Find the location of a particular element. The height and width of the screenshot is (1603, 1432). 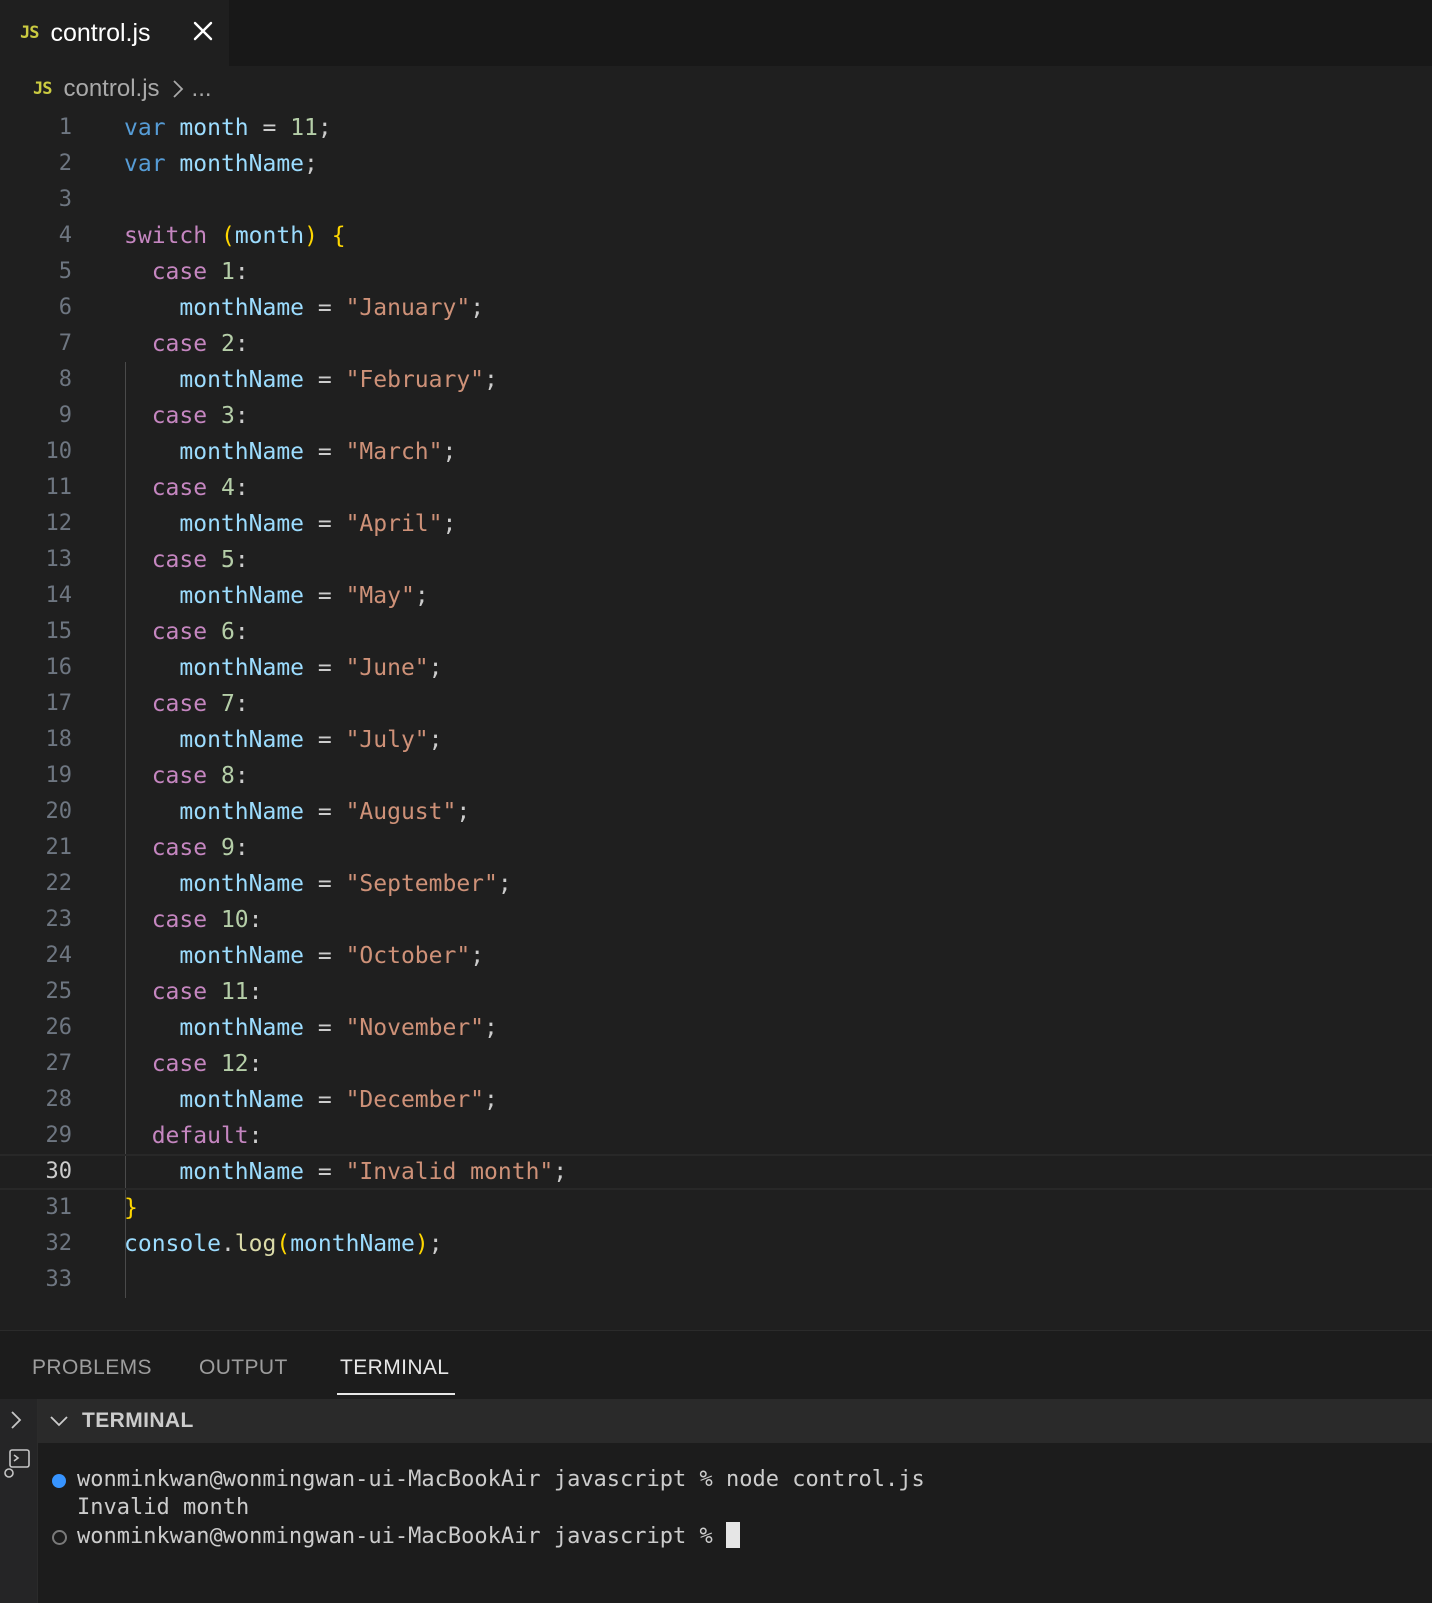

tab-problems: PROBLEMS is located at coordinates (92, 1368).